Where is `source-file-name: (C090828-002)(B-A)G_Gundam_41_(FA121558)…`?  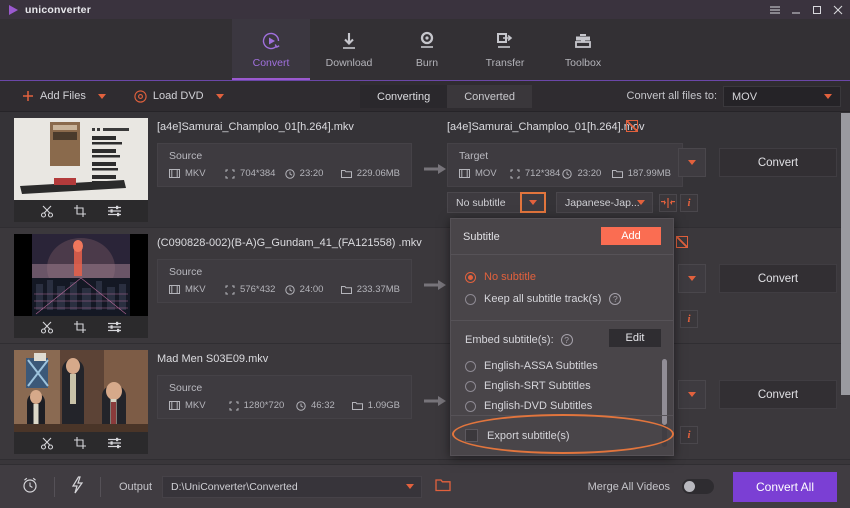
source-file-name: (C090828-002)(B-A)G_Gundam_41_(FA121558)… is located at coordinates (289, 243).